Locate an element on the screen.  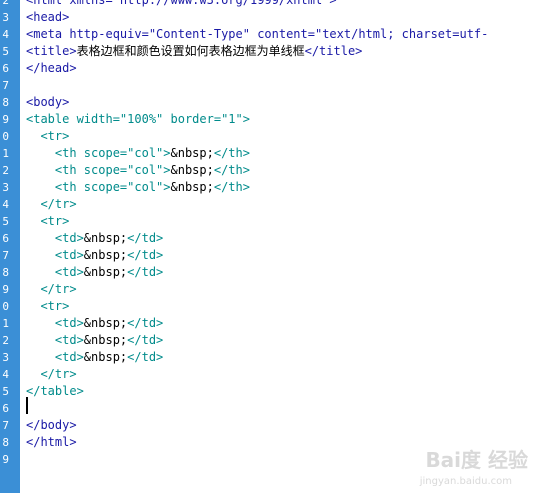
code-token: <title> is located at coordinates (51, 51).